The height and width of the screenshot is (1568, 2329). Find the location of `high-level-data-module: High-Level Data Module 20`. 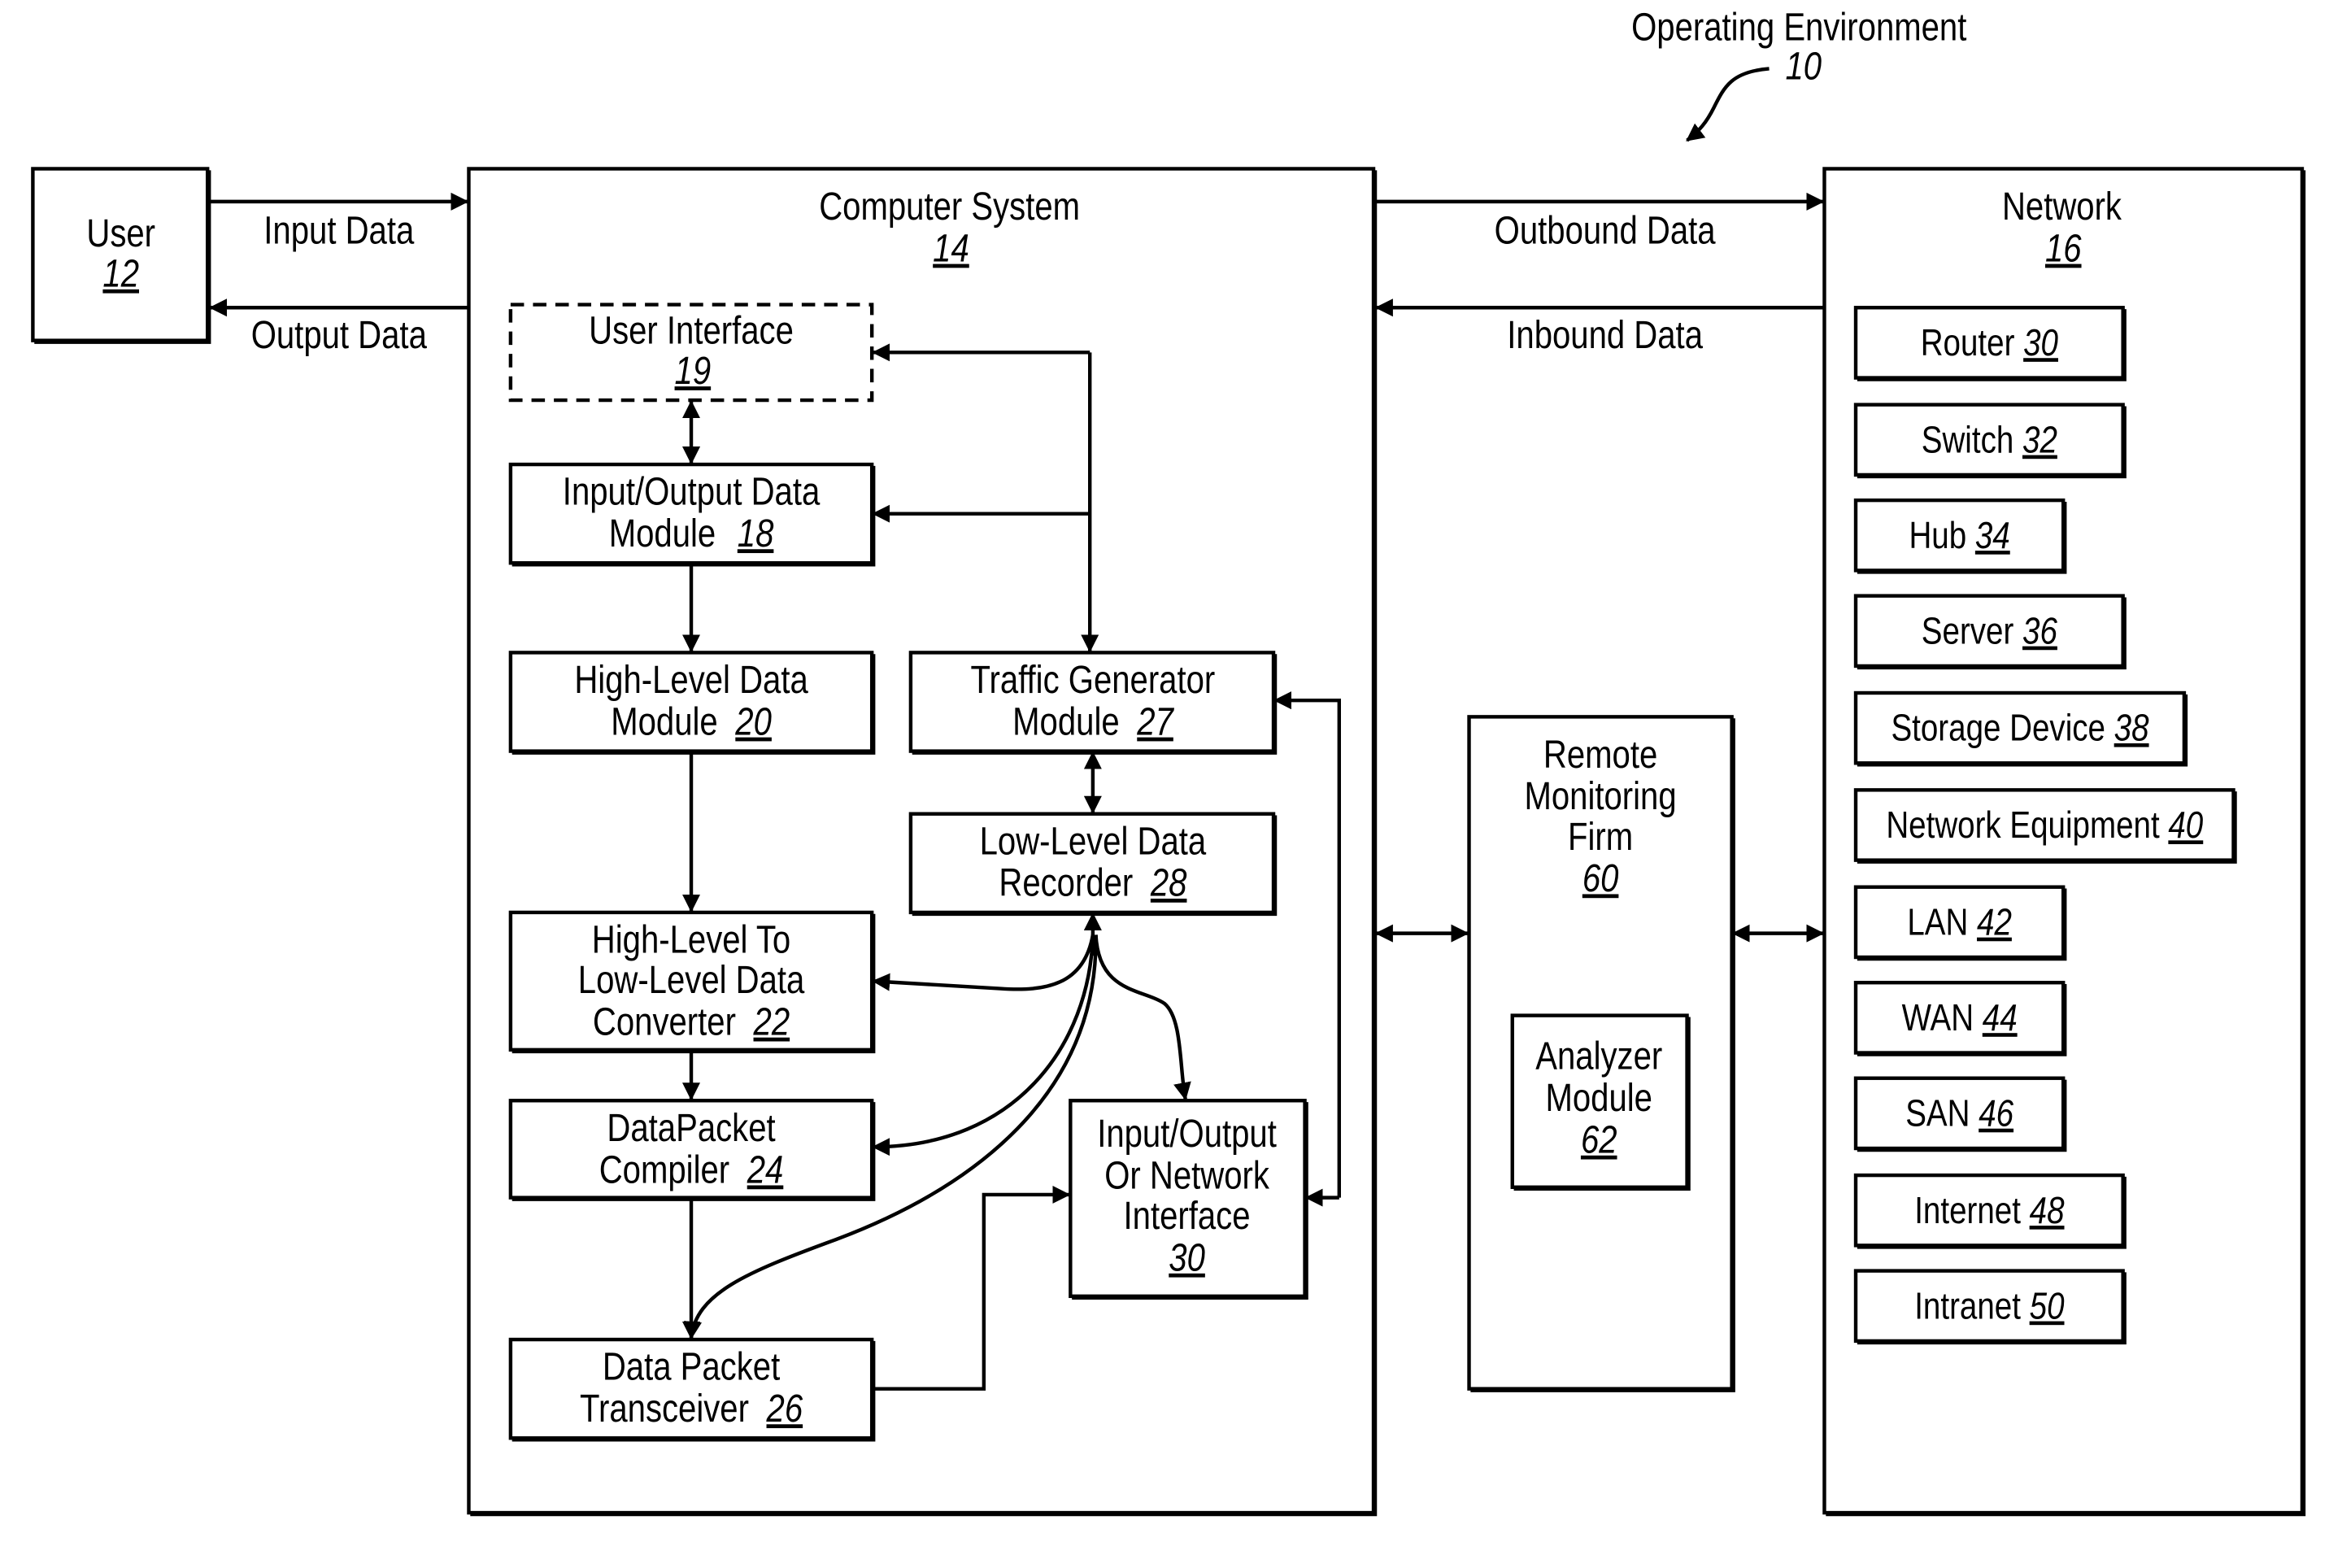

high-level-data-module: High-Level Data Module 20 is located at coordinates (692, 703).